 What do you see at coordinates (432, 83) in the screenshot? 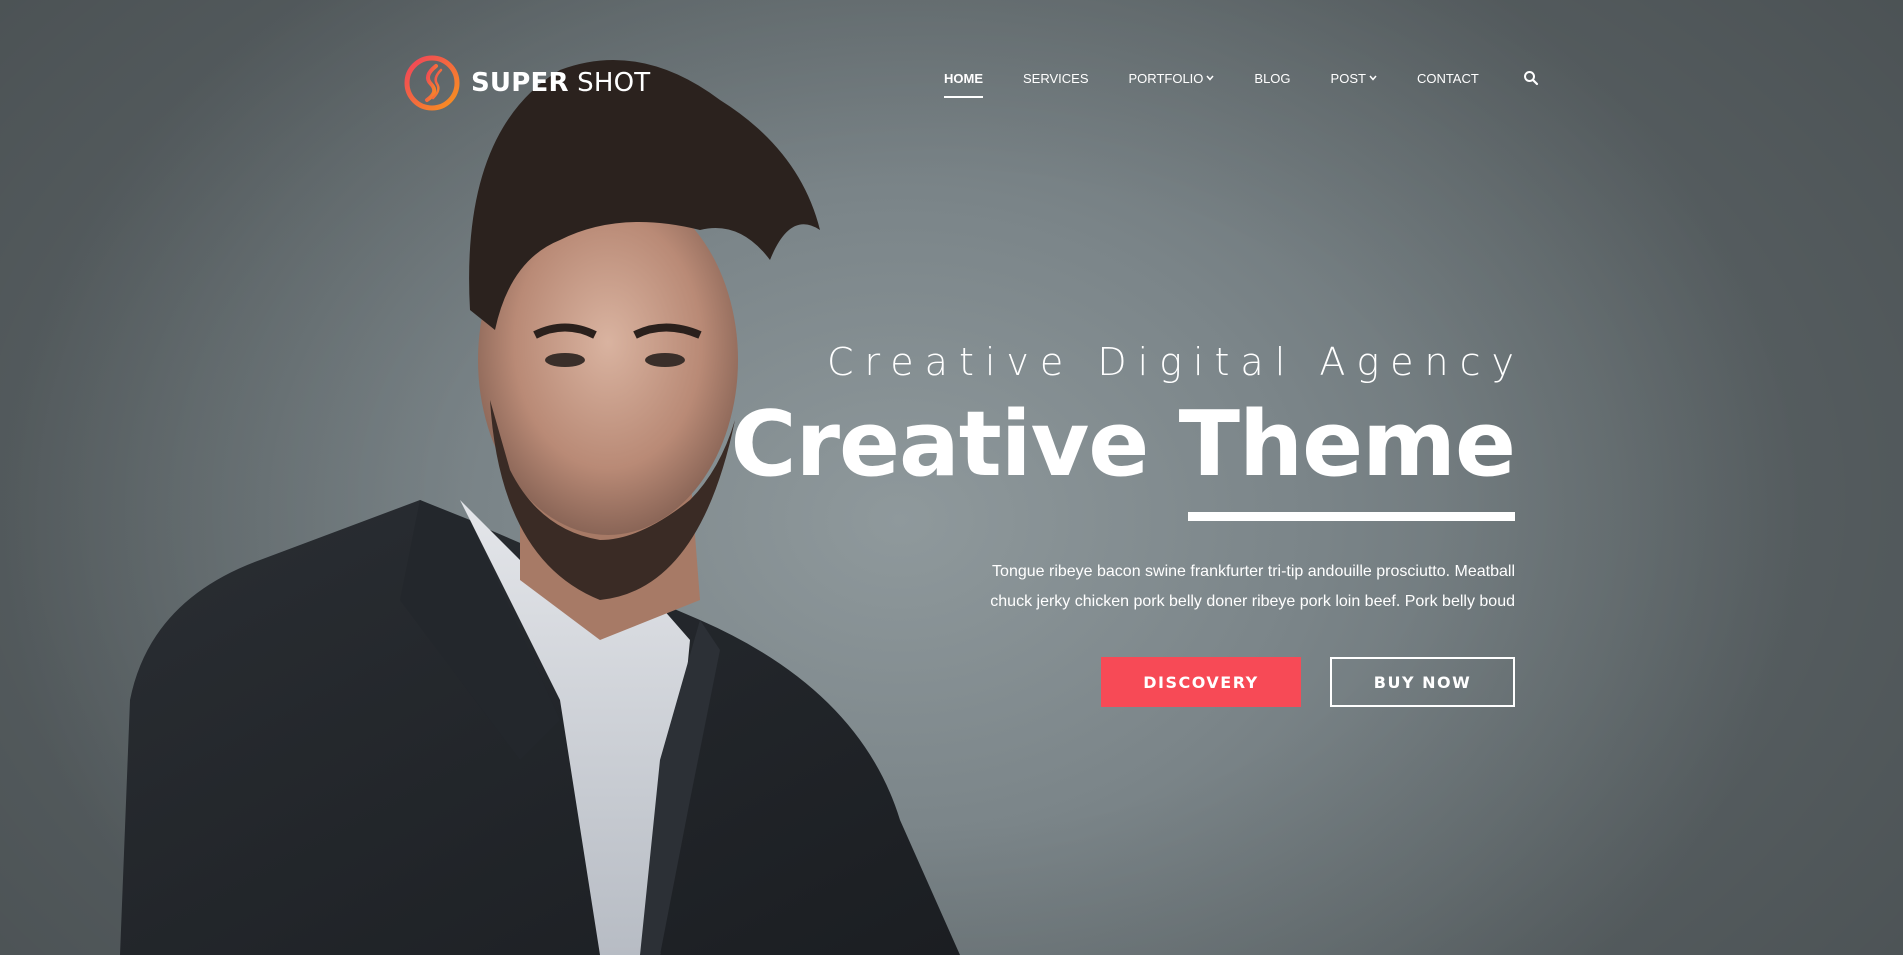
I see `swirl-logo-icon` at bounding box center [432, 83].